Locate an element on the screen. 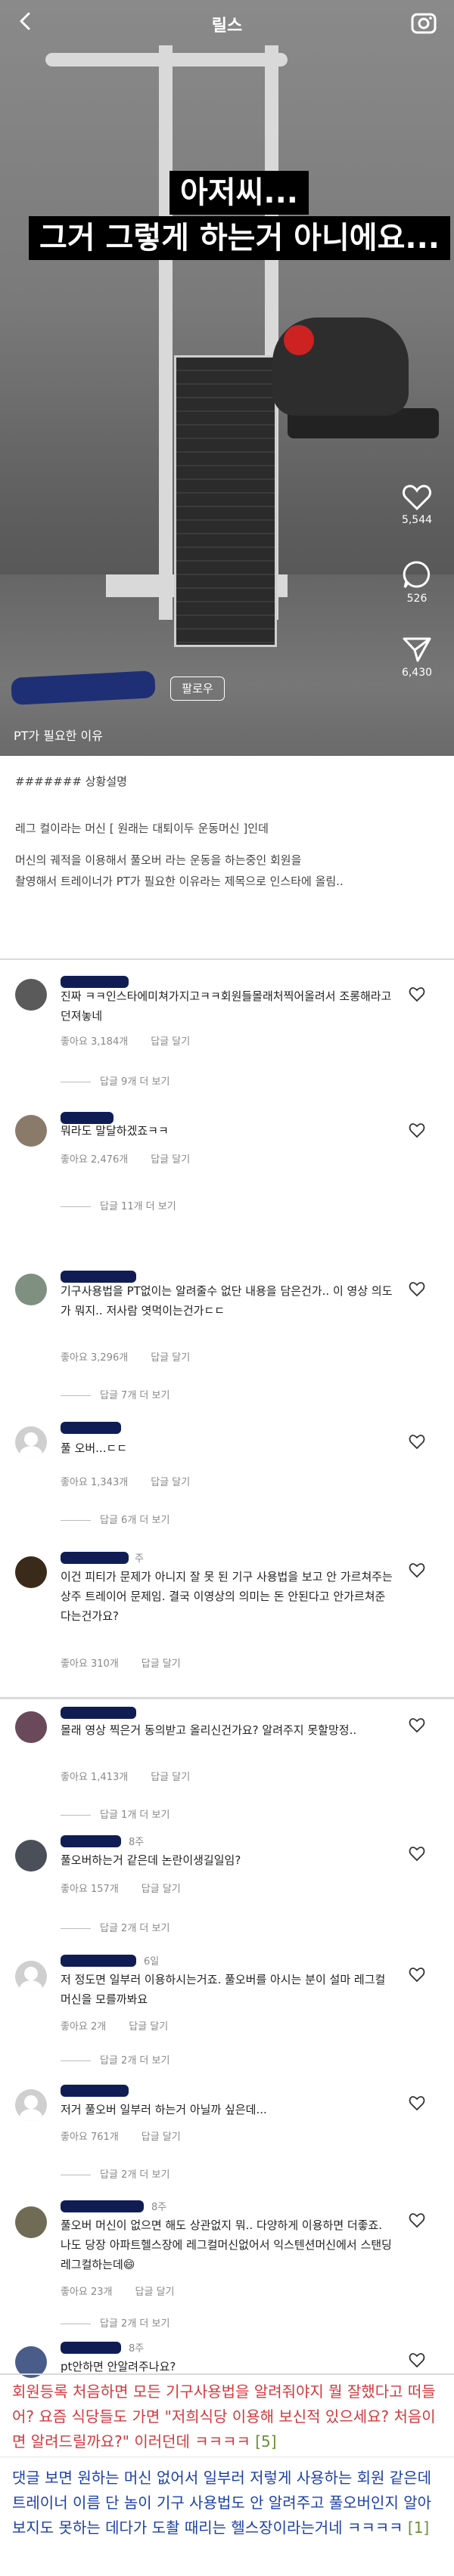 Image resolution: width=454 pixels, height=2576 pixels. share-count: 6,430 is located at coordinates (417, 673).